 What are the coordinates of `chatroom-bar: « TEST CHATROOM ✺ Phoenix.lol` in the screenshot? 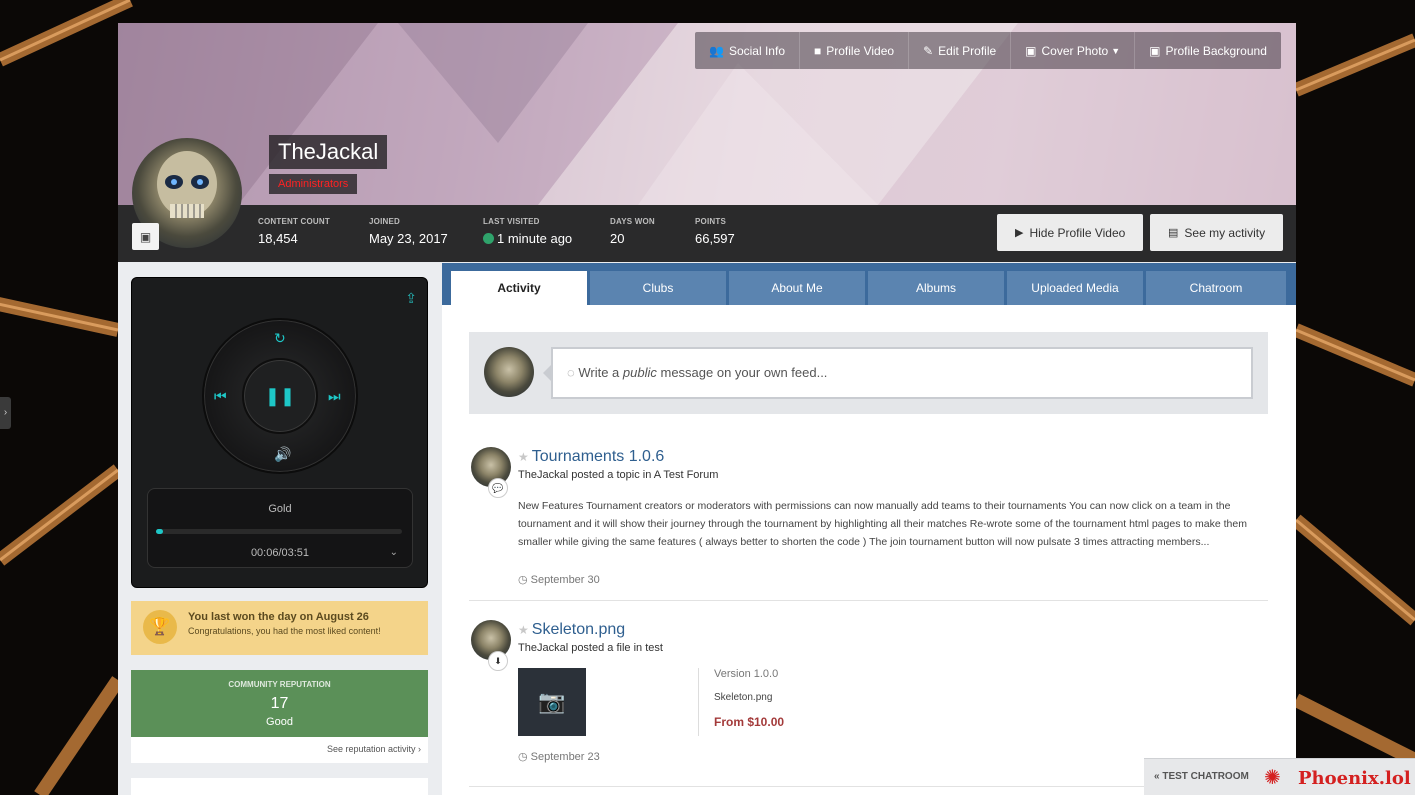 It's located at (1279, 776).